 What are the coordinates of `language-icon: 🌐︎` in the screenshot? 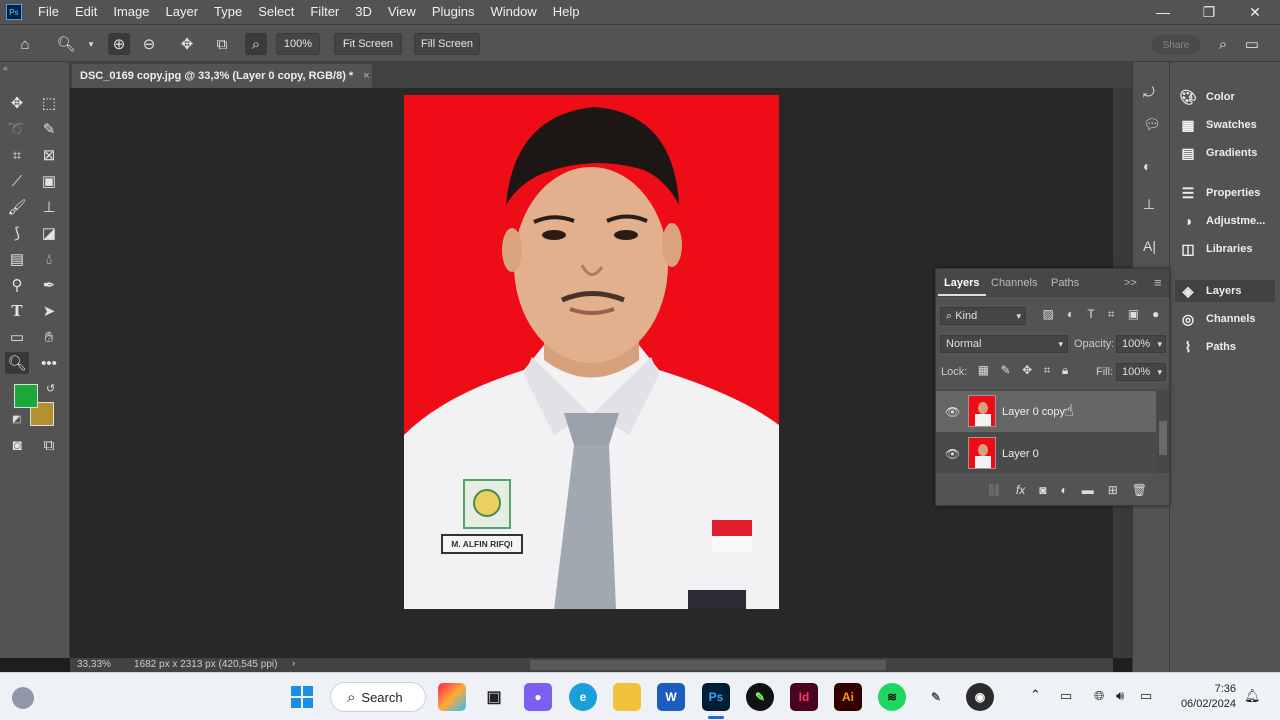 It's located at (1099, 696).